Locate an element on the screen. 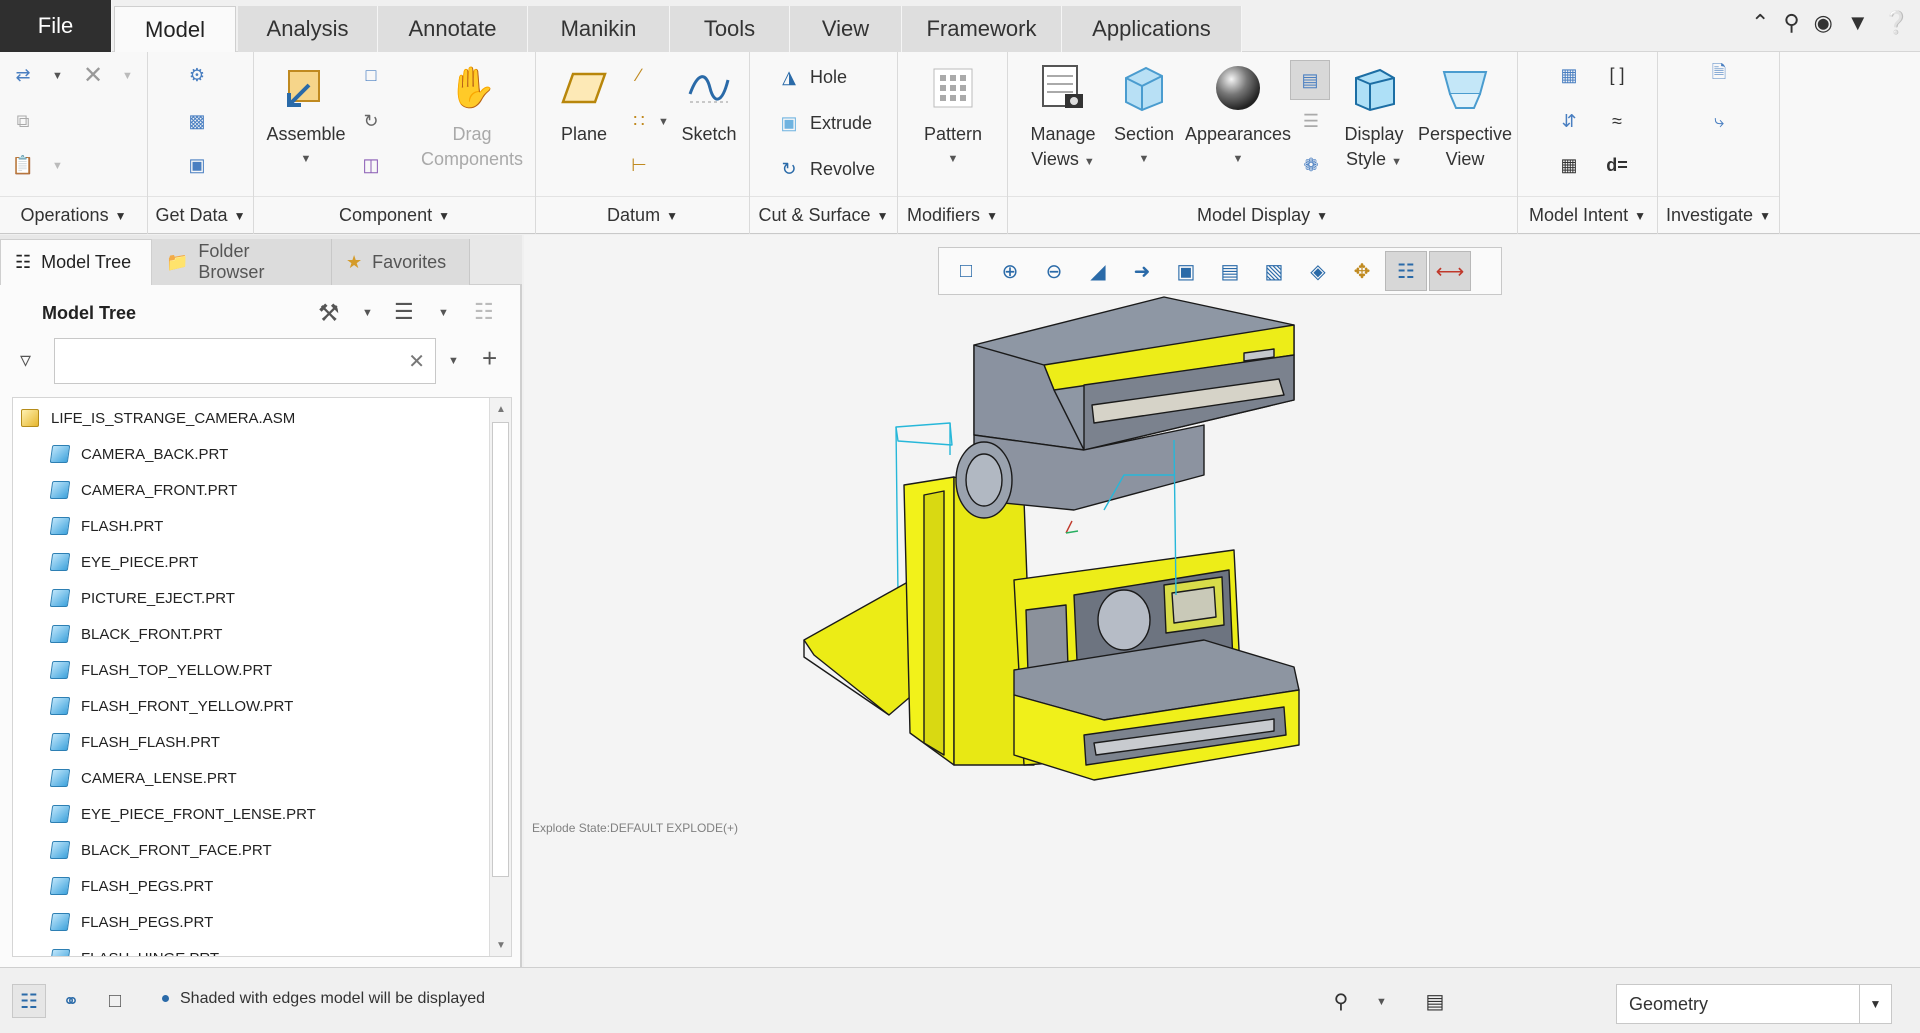 This screenshot has width=1920, height=1033. tree-item: FLASH_FLASH.PRT is located at coordinates (134, 742).